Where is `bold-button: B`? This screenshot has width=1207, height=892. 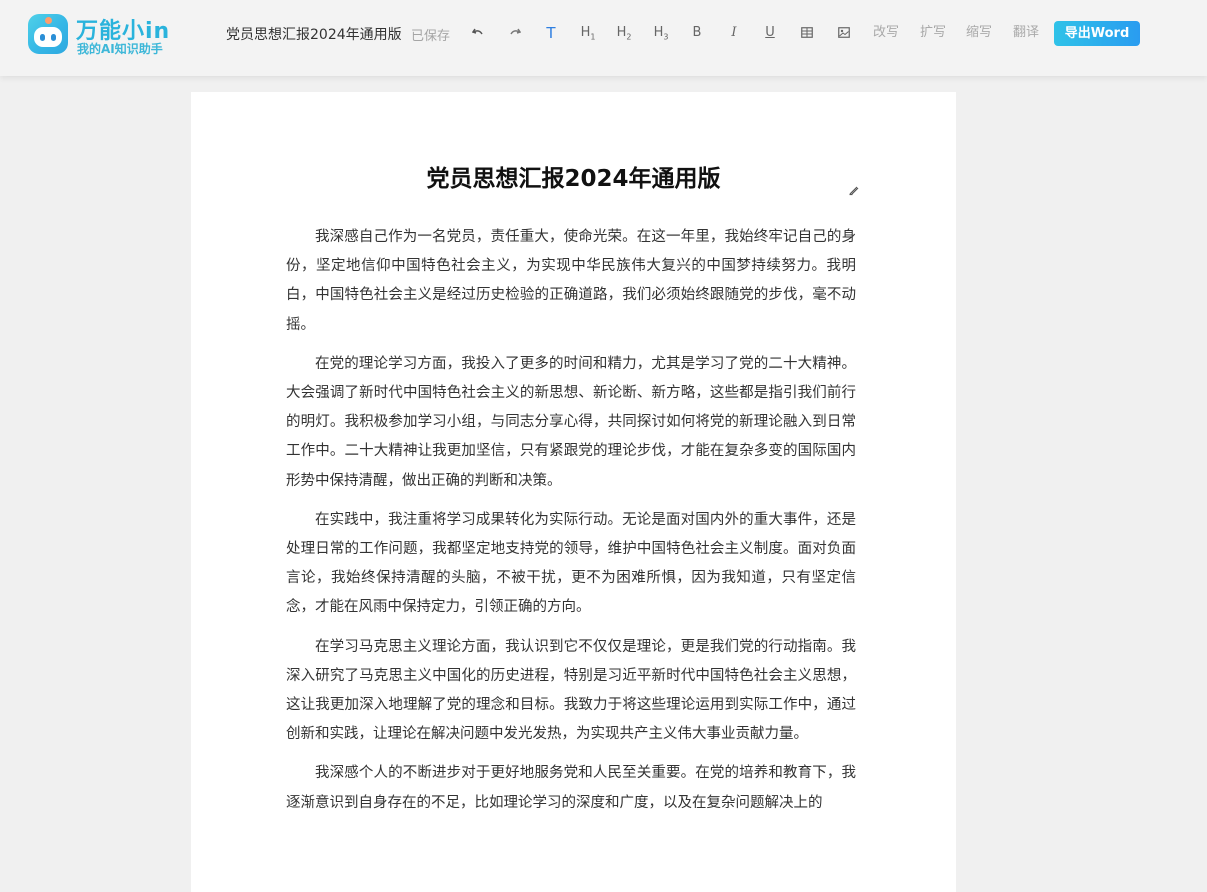
bold-button: B is located at coordinates (697, 33).